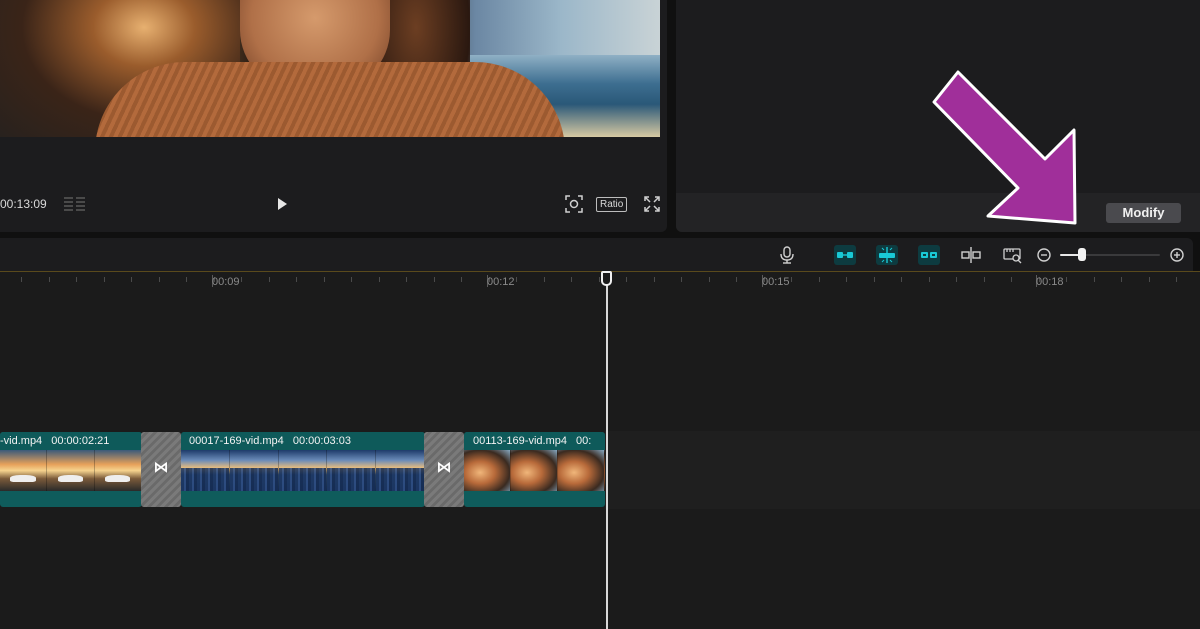 This screenshot has height=629, width=1200. What do you see at coordinates (23, 204) in the screenshot?
I see `current-timecode: 00:13:09` at bounding box center [23, 204].